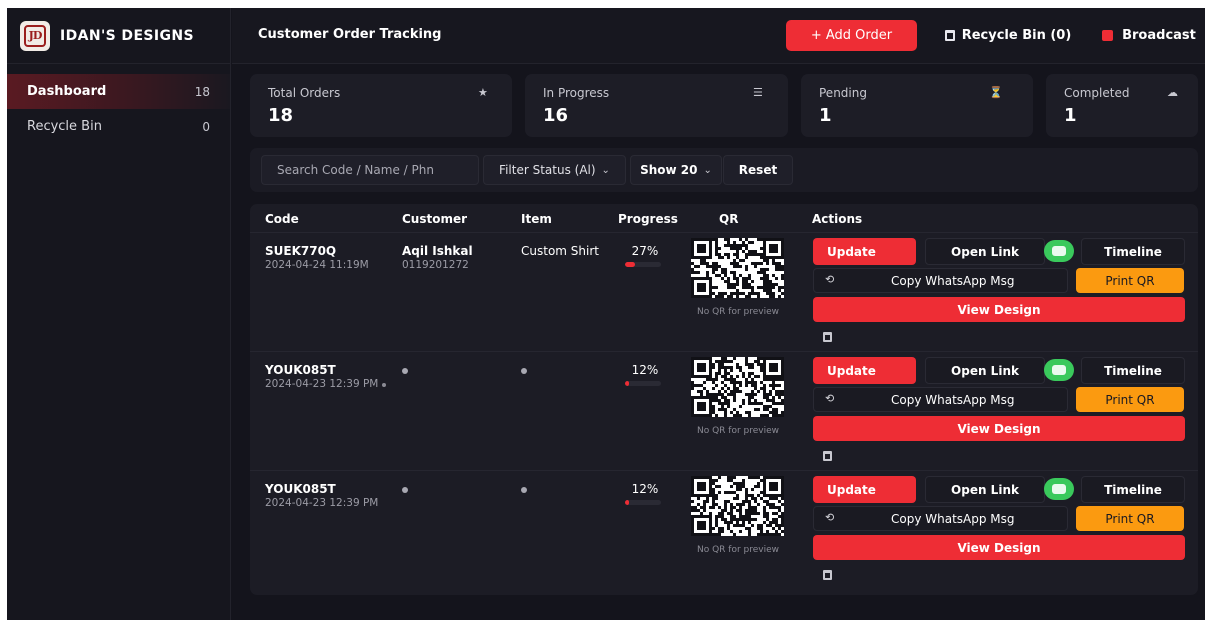 This screenshot has width=1212, height=621. What do you see at coordinates (830, 398) in the screenshot?
I see `copy-icon: ⟲` at bounding box center [830, 398].